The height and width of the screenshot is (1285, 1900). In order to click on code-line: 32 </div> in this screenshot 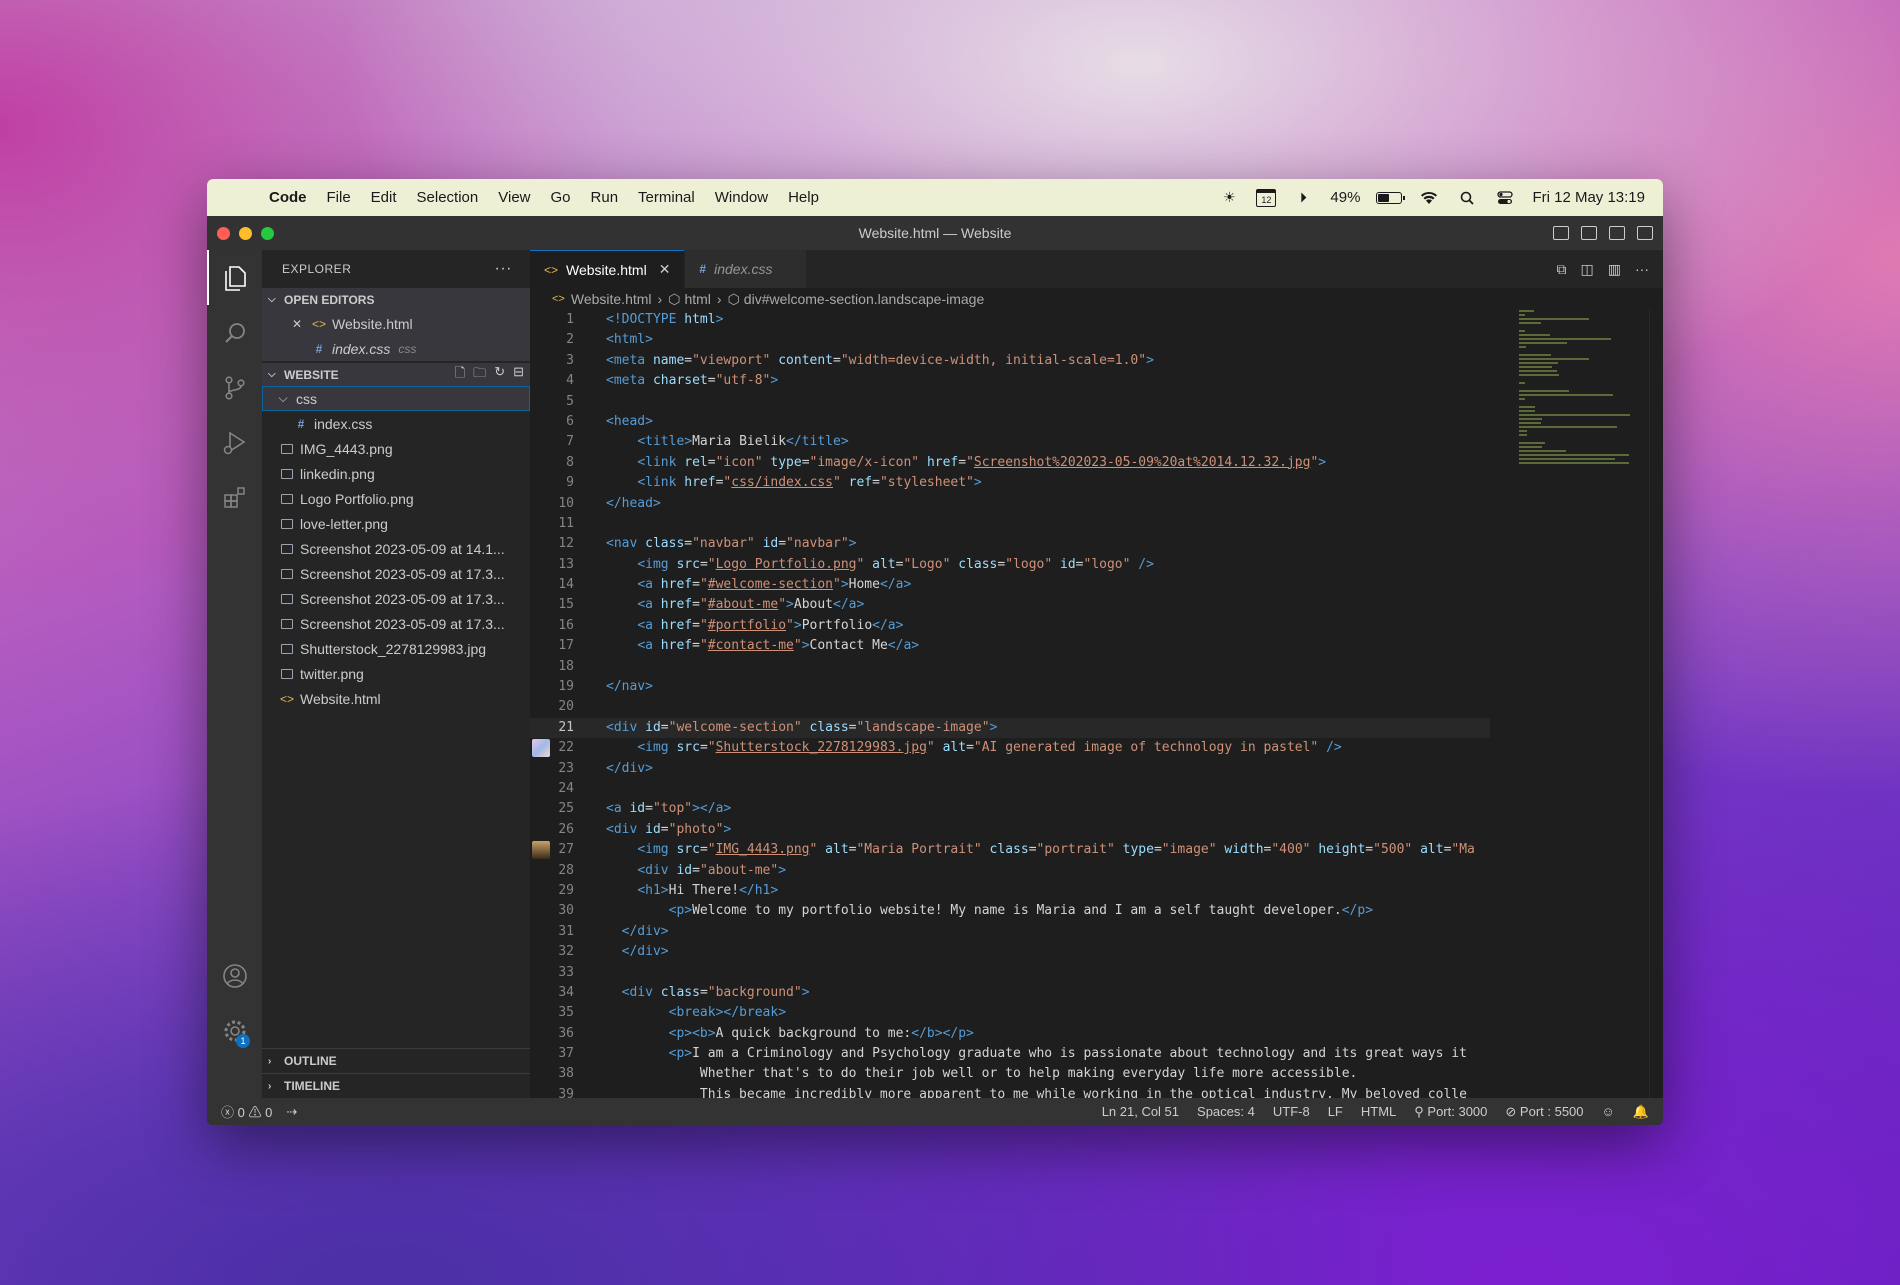, I will do `click(1010, 952)`.